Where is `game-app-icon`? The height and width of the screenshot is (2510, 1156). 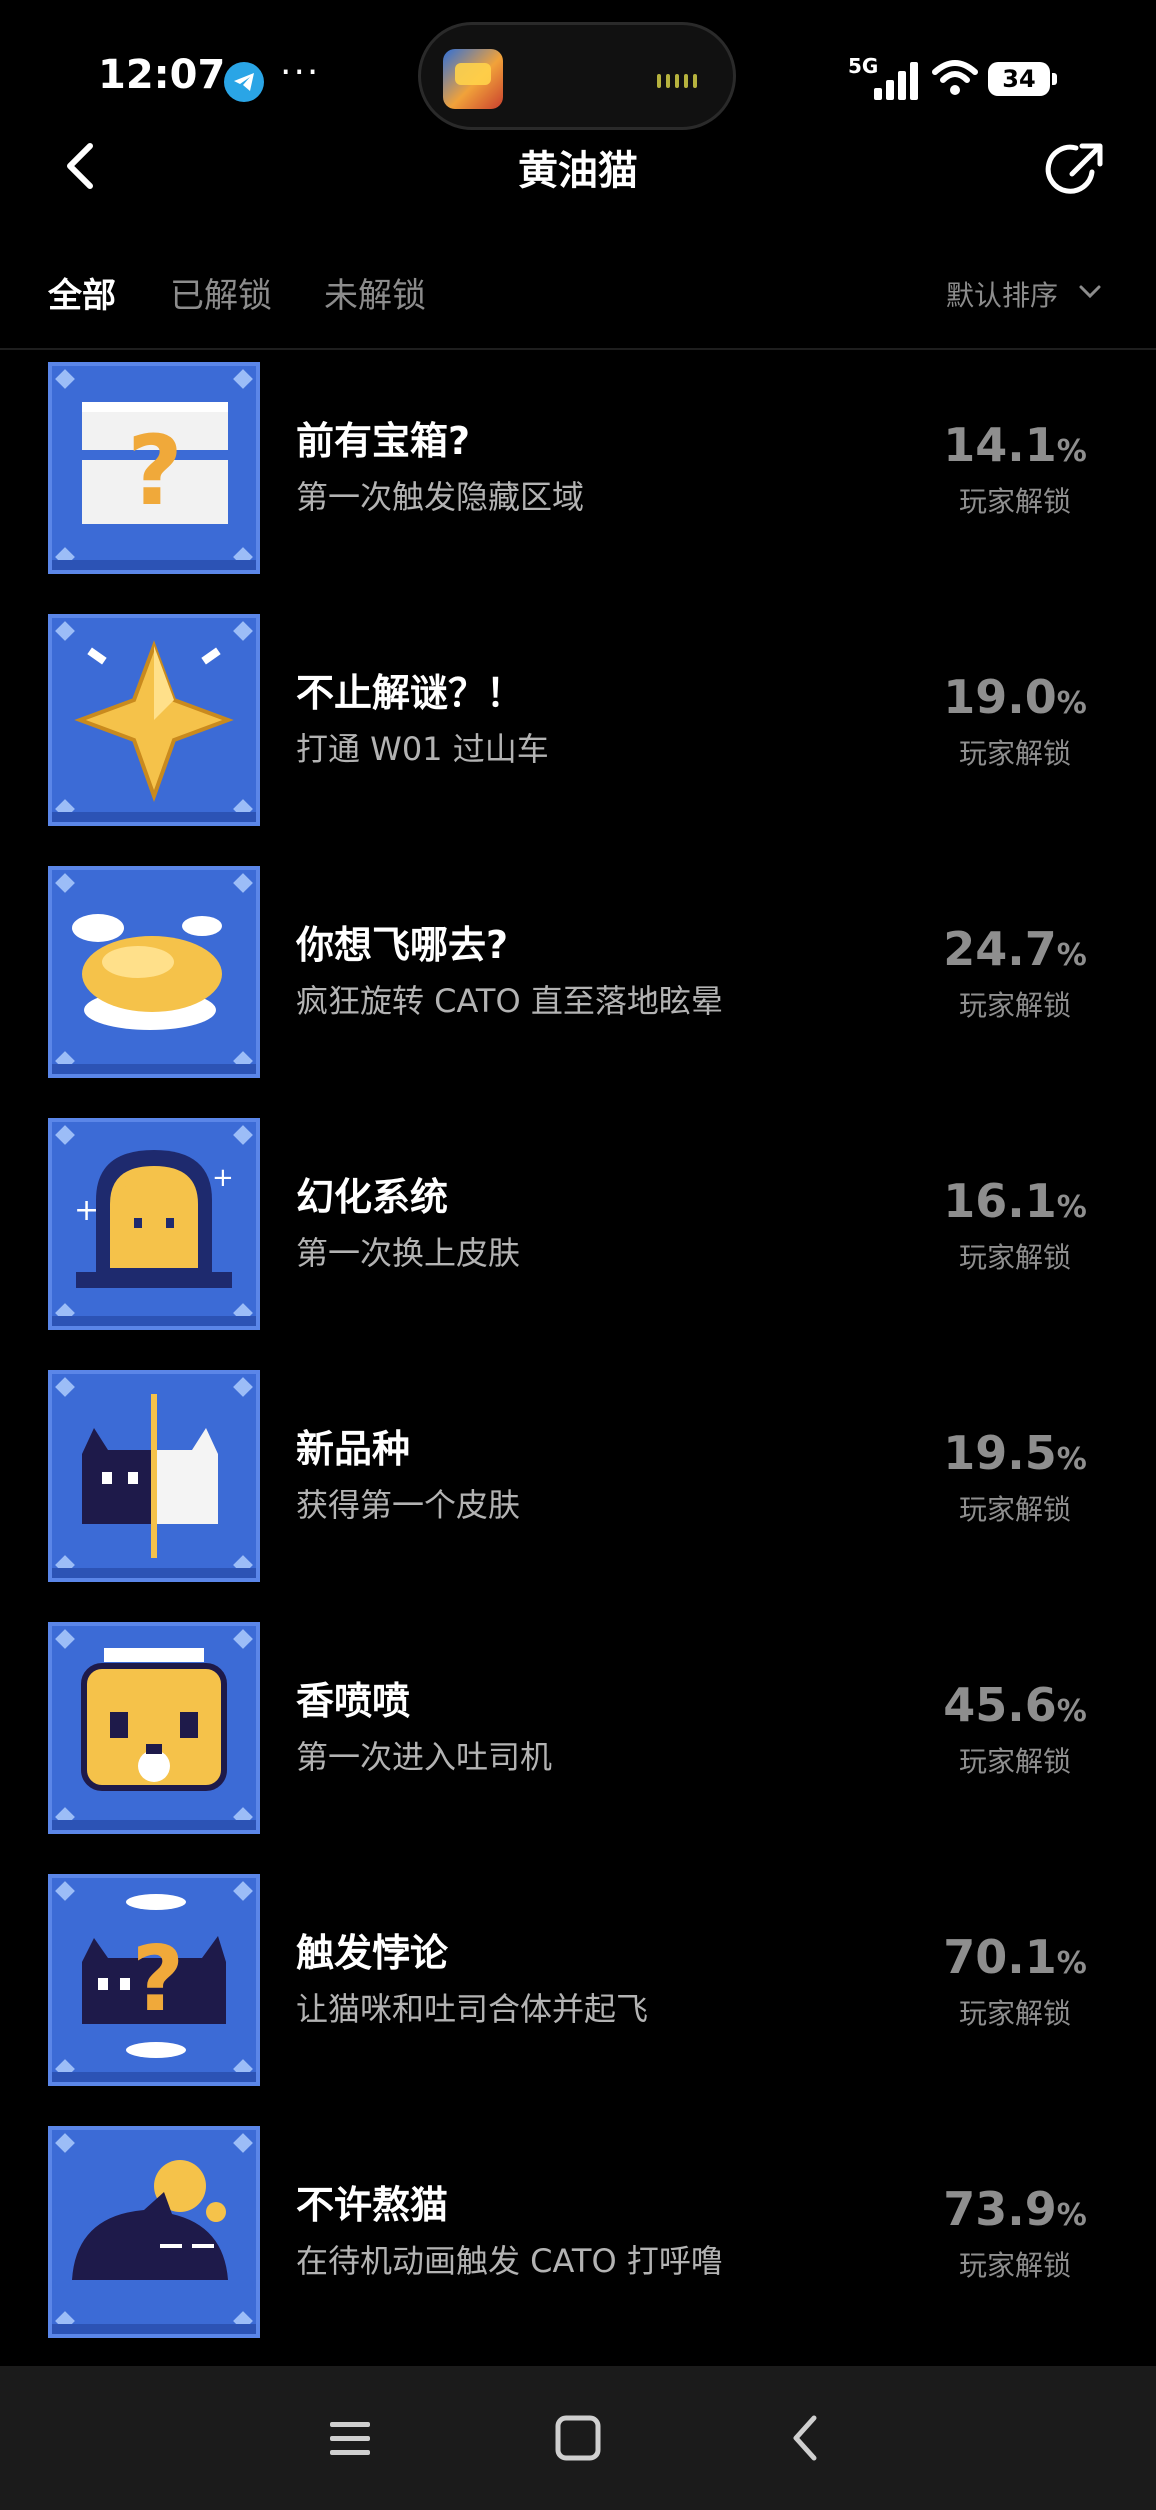
game-app-icon is located at coordinates (473, 79).